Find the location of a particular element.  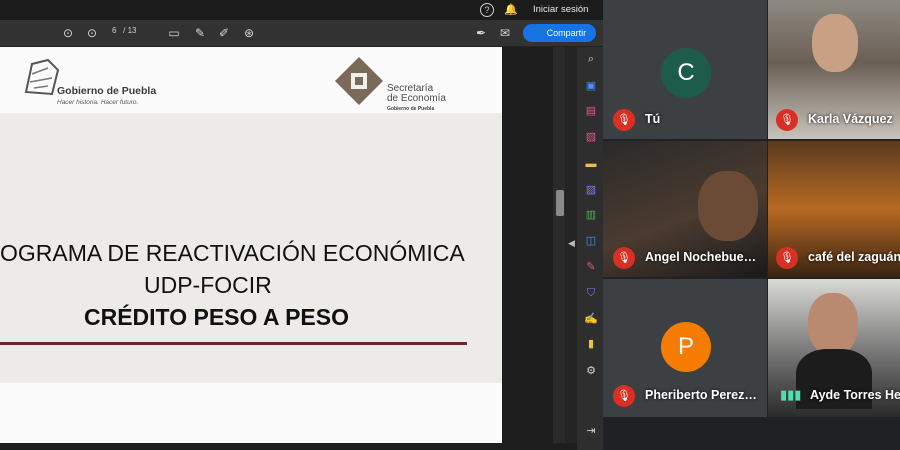

header-right-title: Secretaría de Economía is located at coordinates (416, 94).